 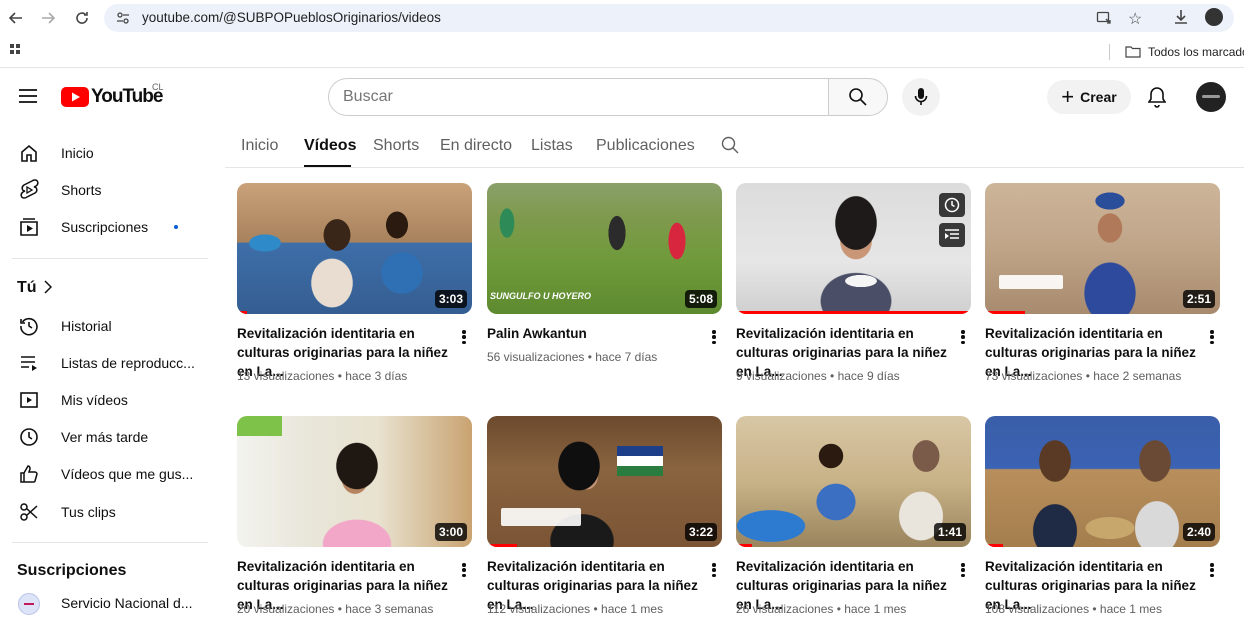 I want to click on site-settings-icon, so click(x=123, y=20).